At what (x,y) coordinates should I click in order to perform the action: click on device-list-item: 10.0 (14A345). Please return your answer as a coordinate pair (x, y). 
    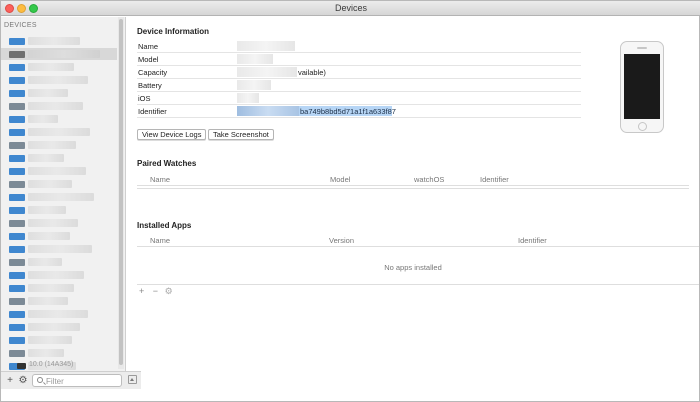
    Looking at the image, I should click on (67, 366).